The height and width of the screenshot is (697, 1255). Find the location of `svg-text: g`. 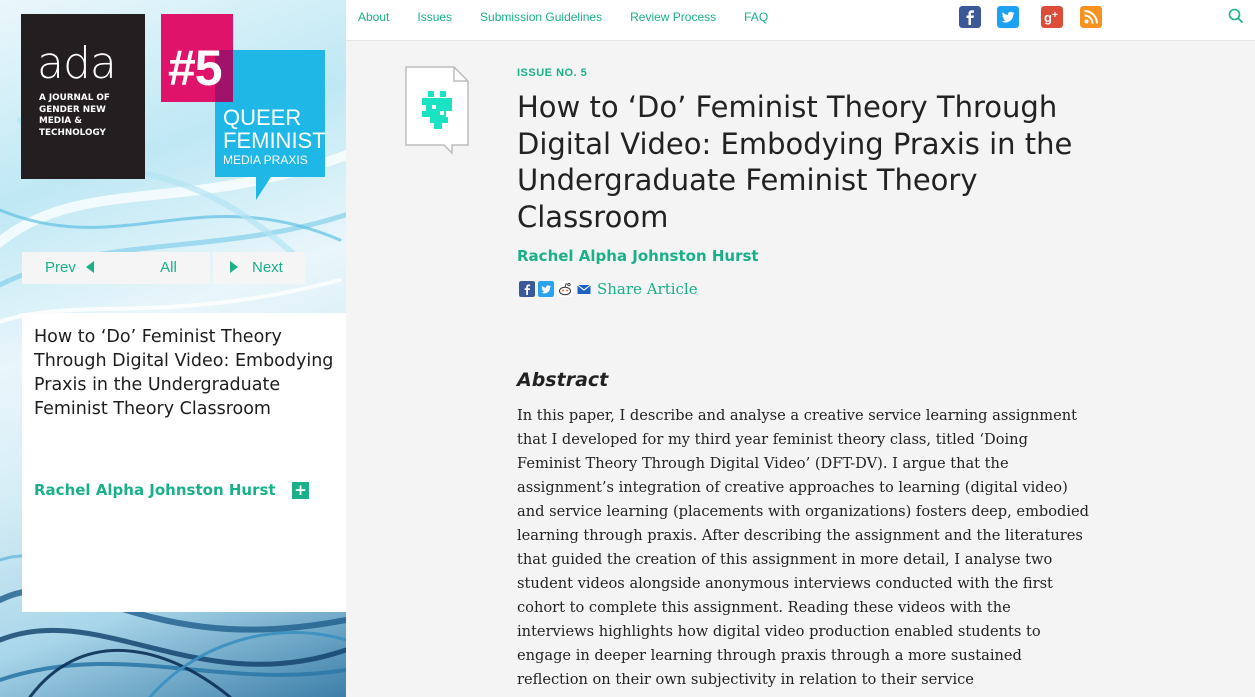

svg-text: g is located at coordinates (1048, 17).